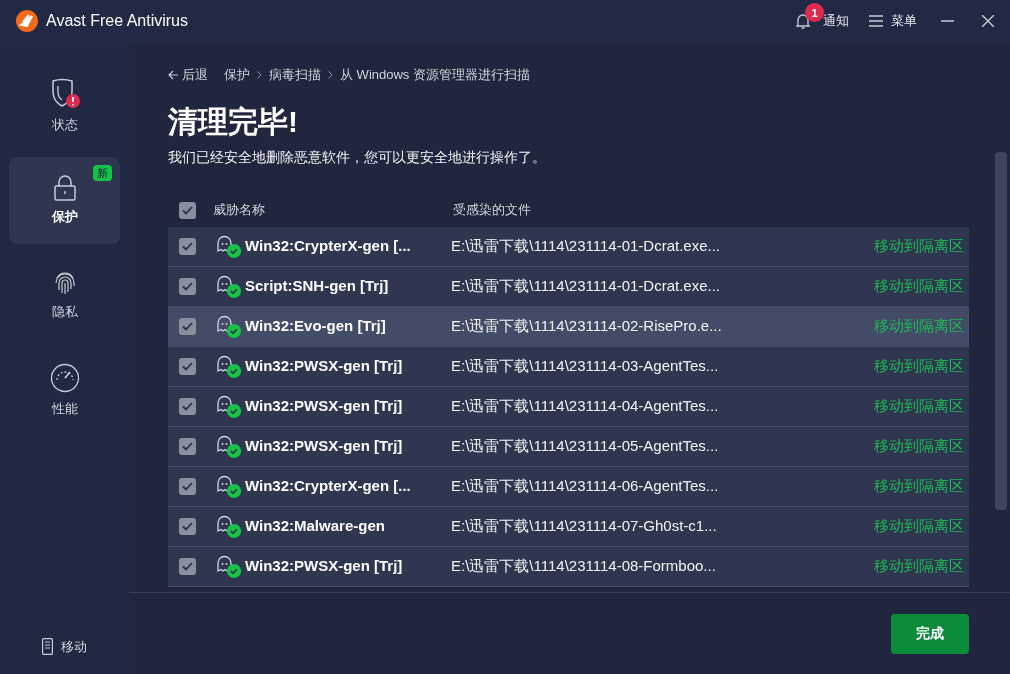 The height and width of the screenshot is (674, 1010). Describe the element at coordinates (27, 21) in the screenshot. I see `logo-icon` at that location.